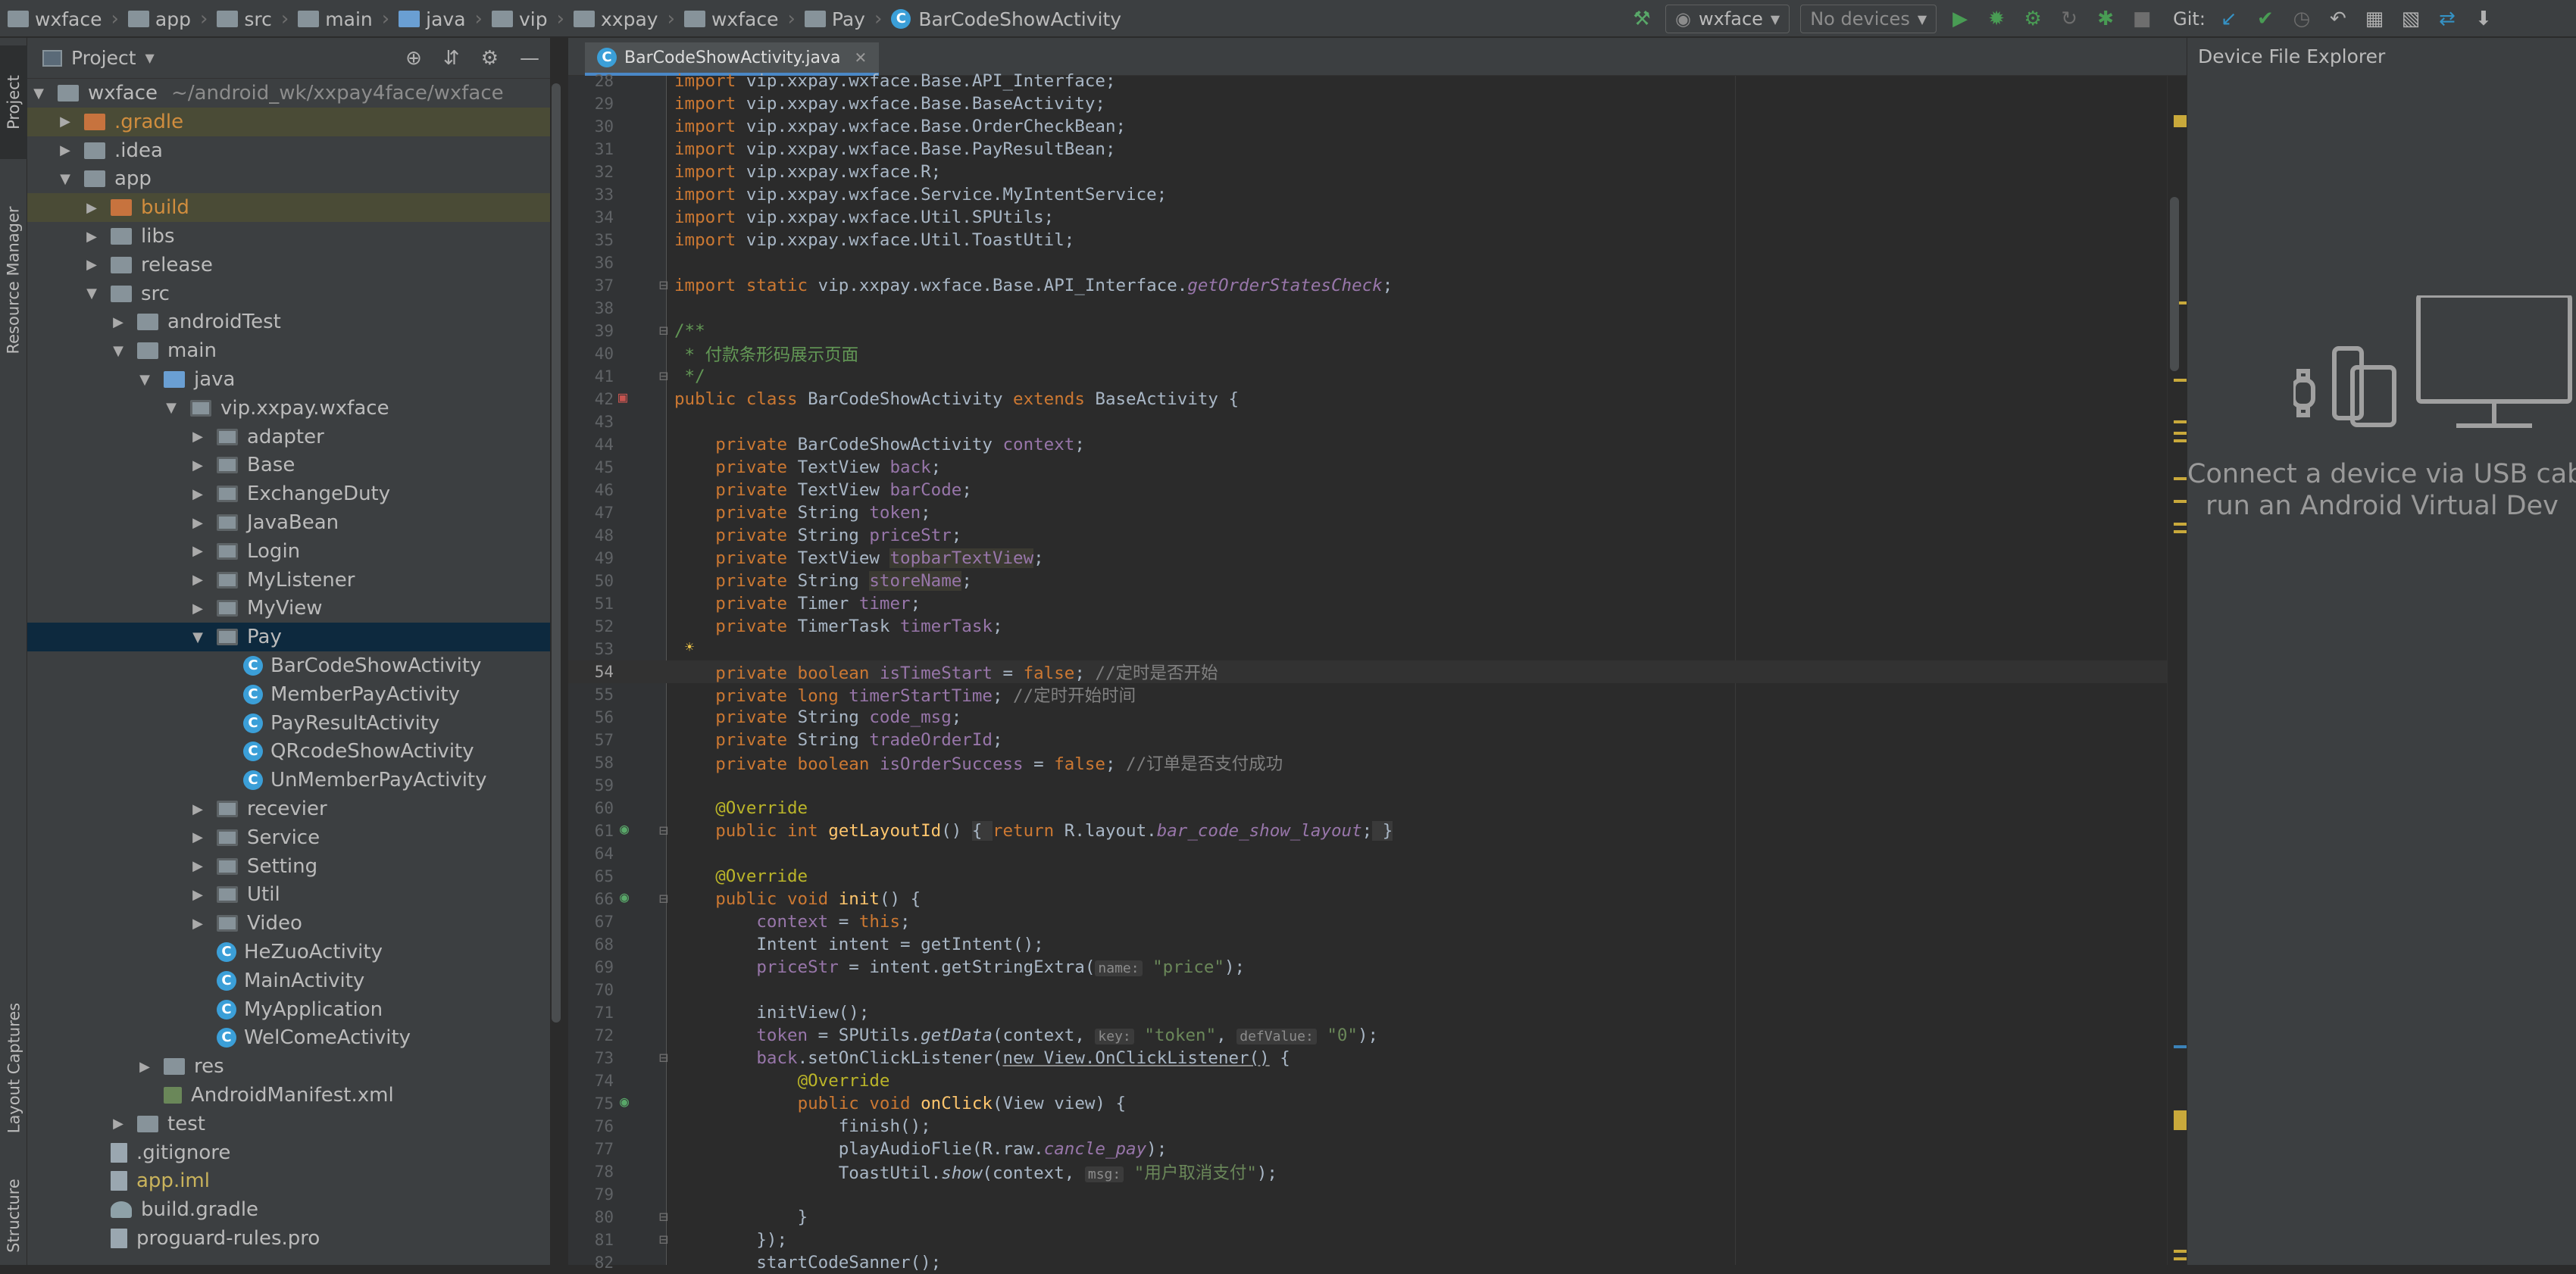 The width and height of the screenshot is (2576, 1274). Describe the element at coordinates (1377, 922) in the screenshot. I see `code-line: 67 context = this;` at that location.